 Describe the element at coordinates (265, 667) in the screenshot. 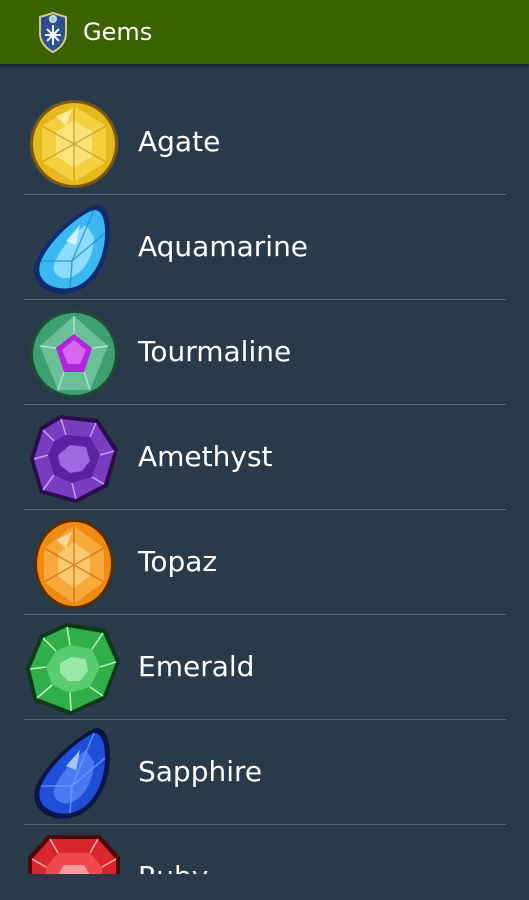

I see `list-item-emerald: Emerald` at that location.